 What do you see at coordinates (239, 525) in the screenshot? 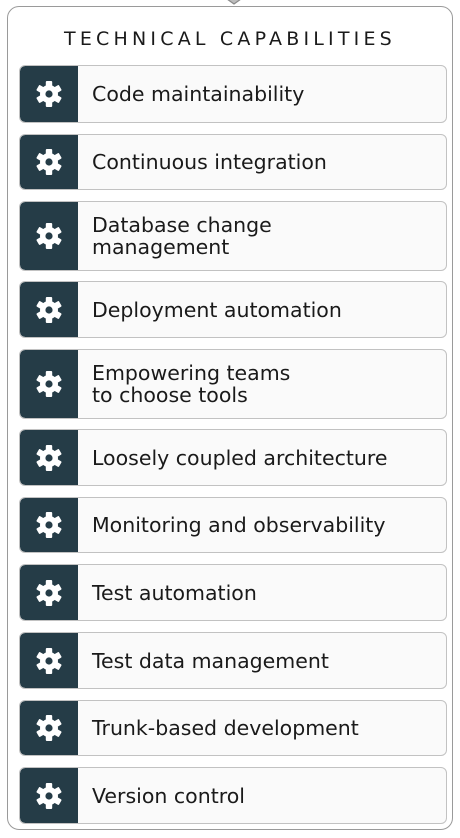
I see `capability-label: Monitoring and observability` at bounding box center [239, 525].